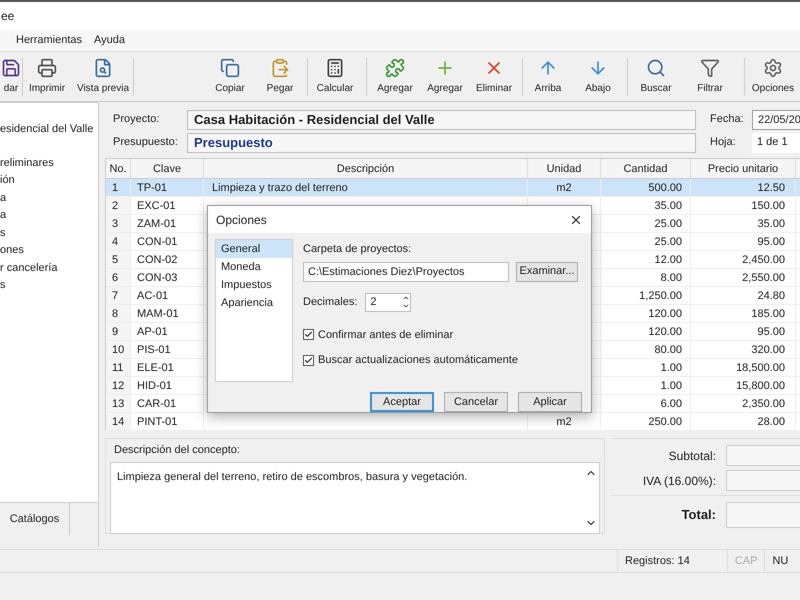 This screenshot has height=600, width=800. Describe the element at coordinates (167, 223) in the screenshot. I see `table-cell: ZAM-01` at that location.